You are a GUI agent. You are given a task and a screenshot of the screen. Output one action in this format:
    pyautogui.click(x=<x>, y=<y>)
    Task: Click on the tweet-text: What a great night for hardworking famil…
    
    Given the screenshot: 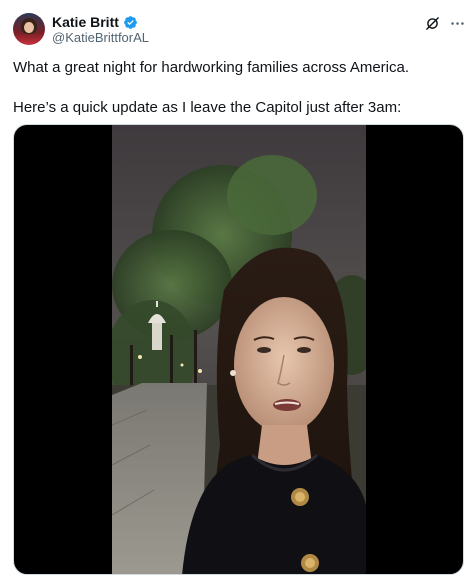 What is the action you would take?
    pyautogui.click(x=238, y=88)
    